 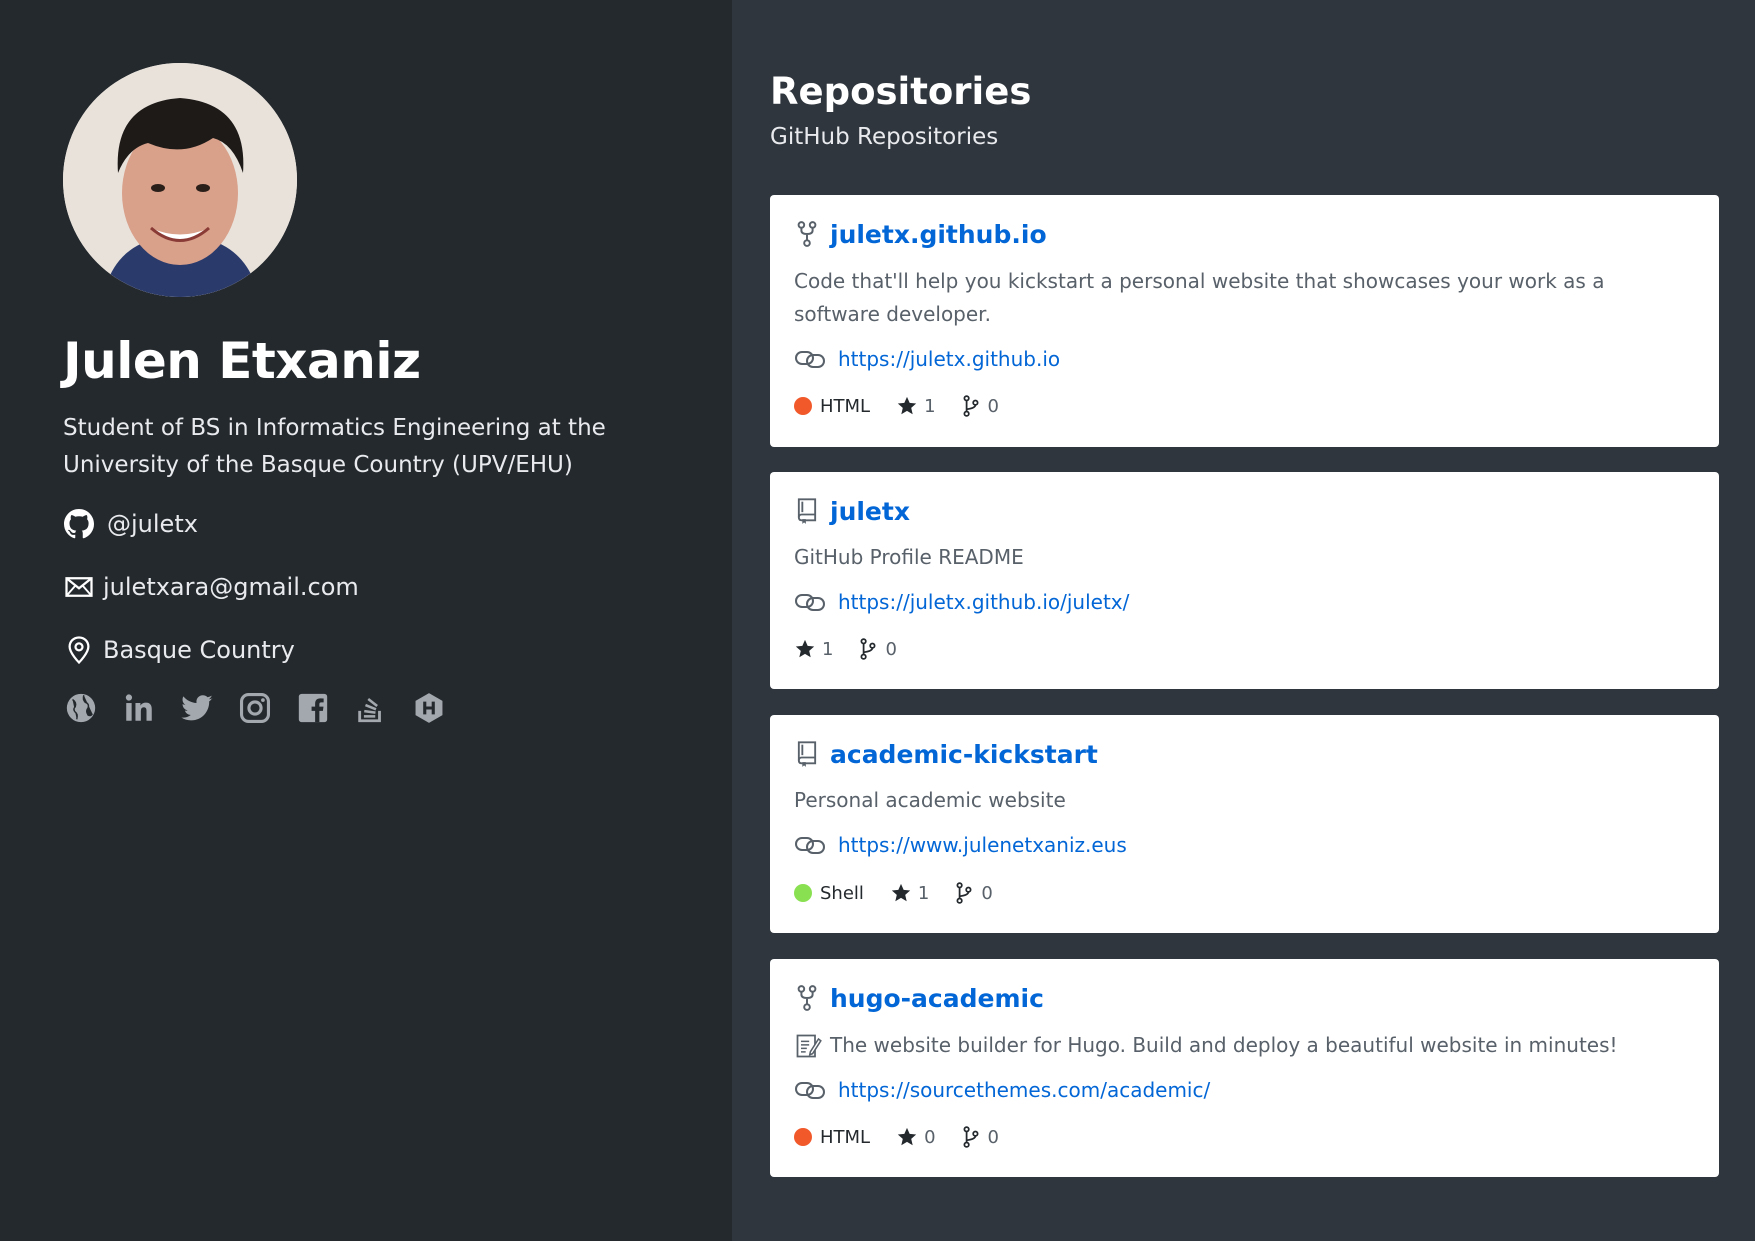 I want to click on repo-description: Personal academic website, so click(x=930, y=800).